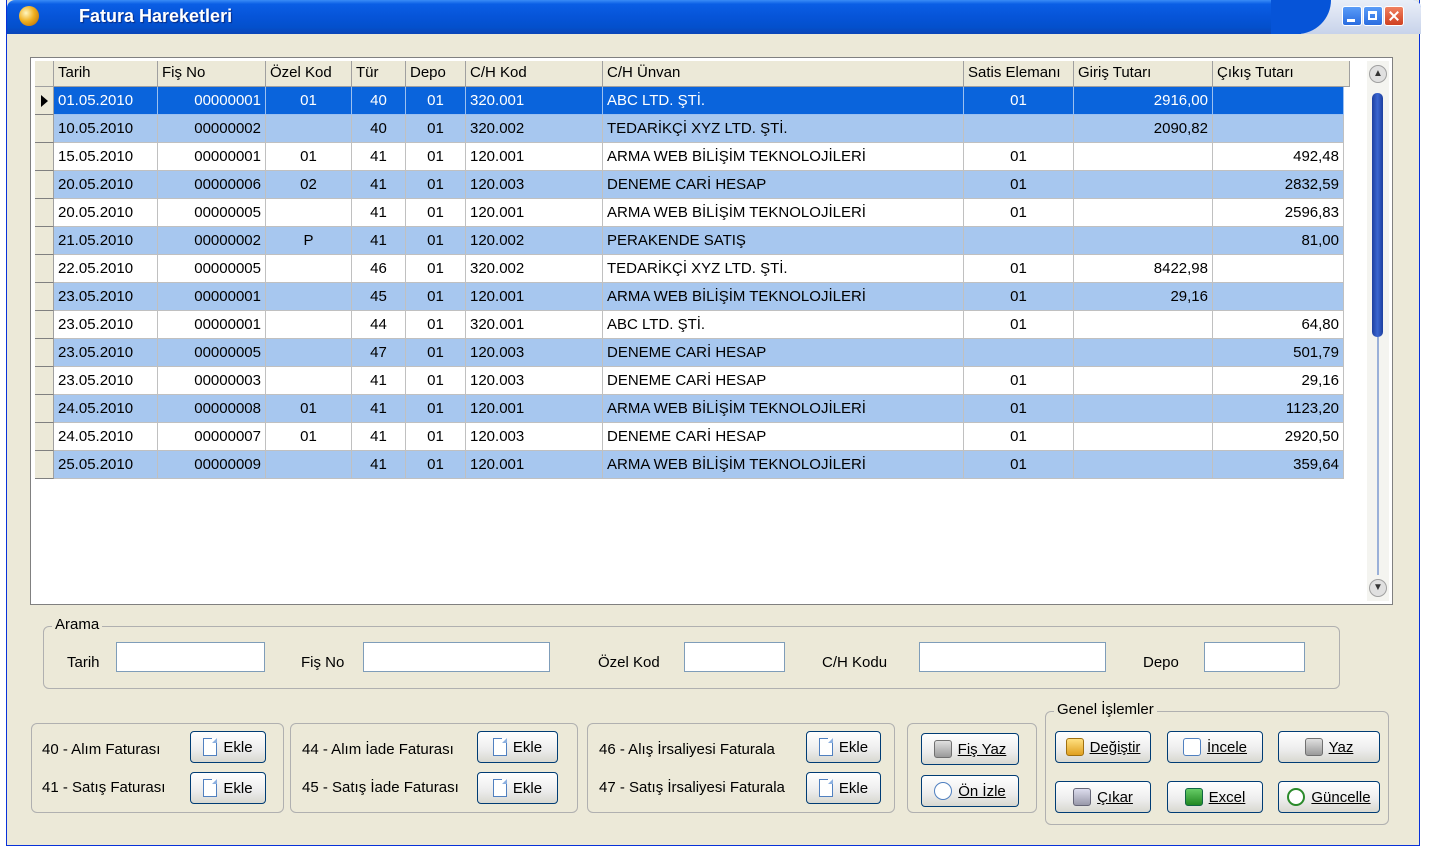 This screenshot has height=849, width=1429. I want to click on cell-ch-unvan: ABC LTD. ŞTİ., so click(783, 101).